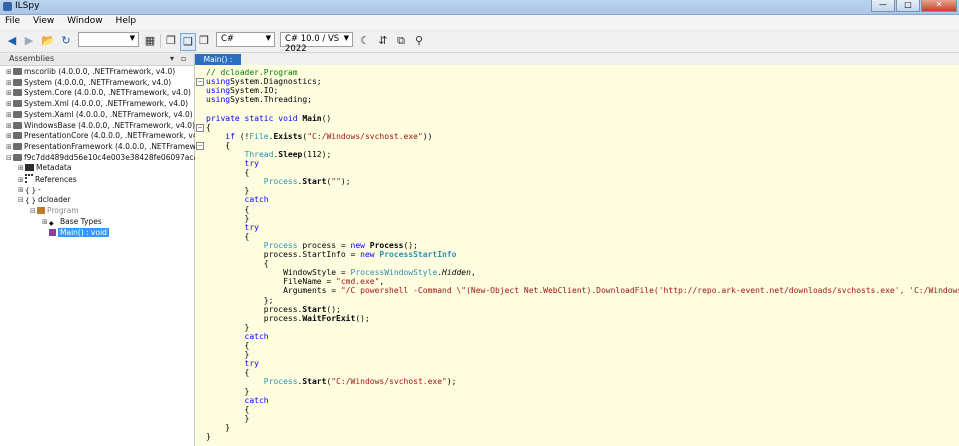 The width and height of the screenshot is (959, 446). I want to click on show-all-icon: ❒, so click(204, 41).